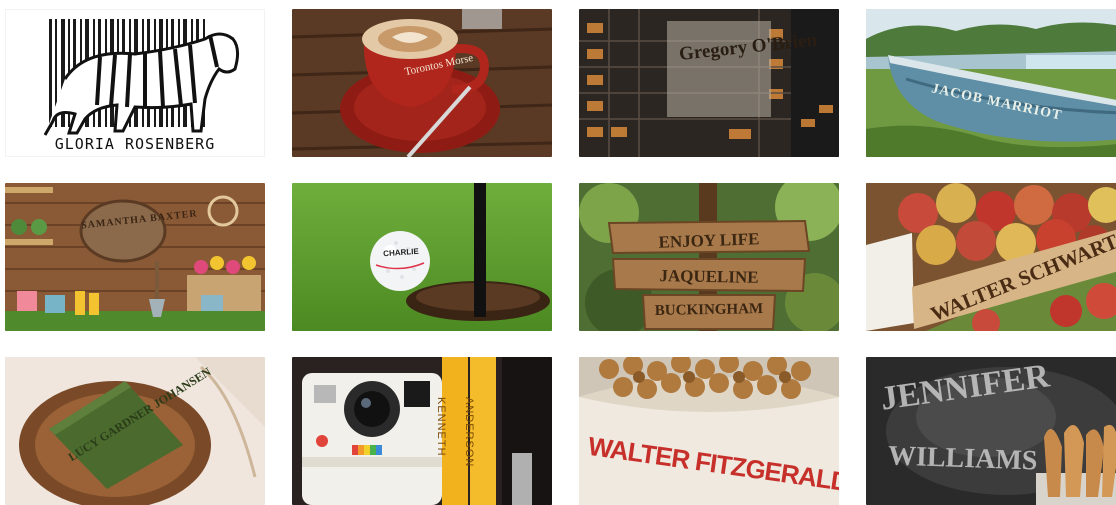  Describe the element at coordinates (709, 83) in the screenshot. I see `gallery-tile-building-facade: Gregory O'Brien` at that location.